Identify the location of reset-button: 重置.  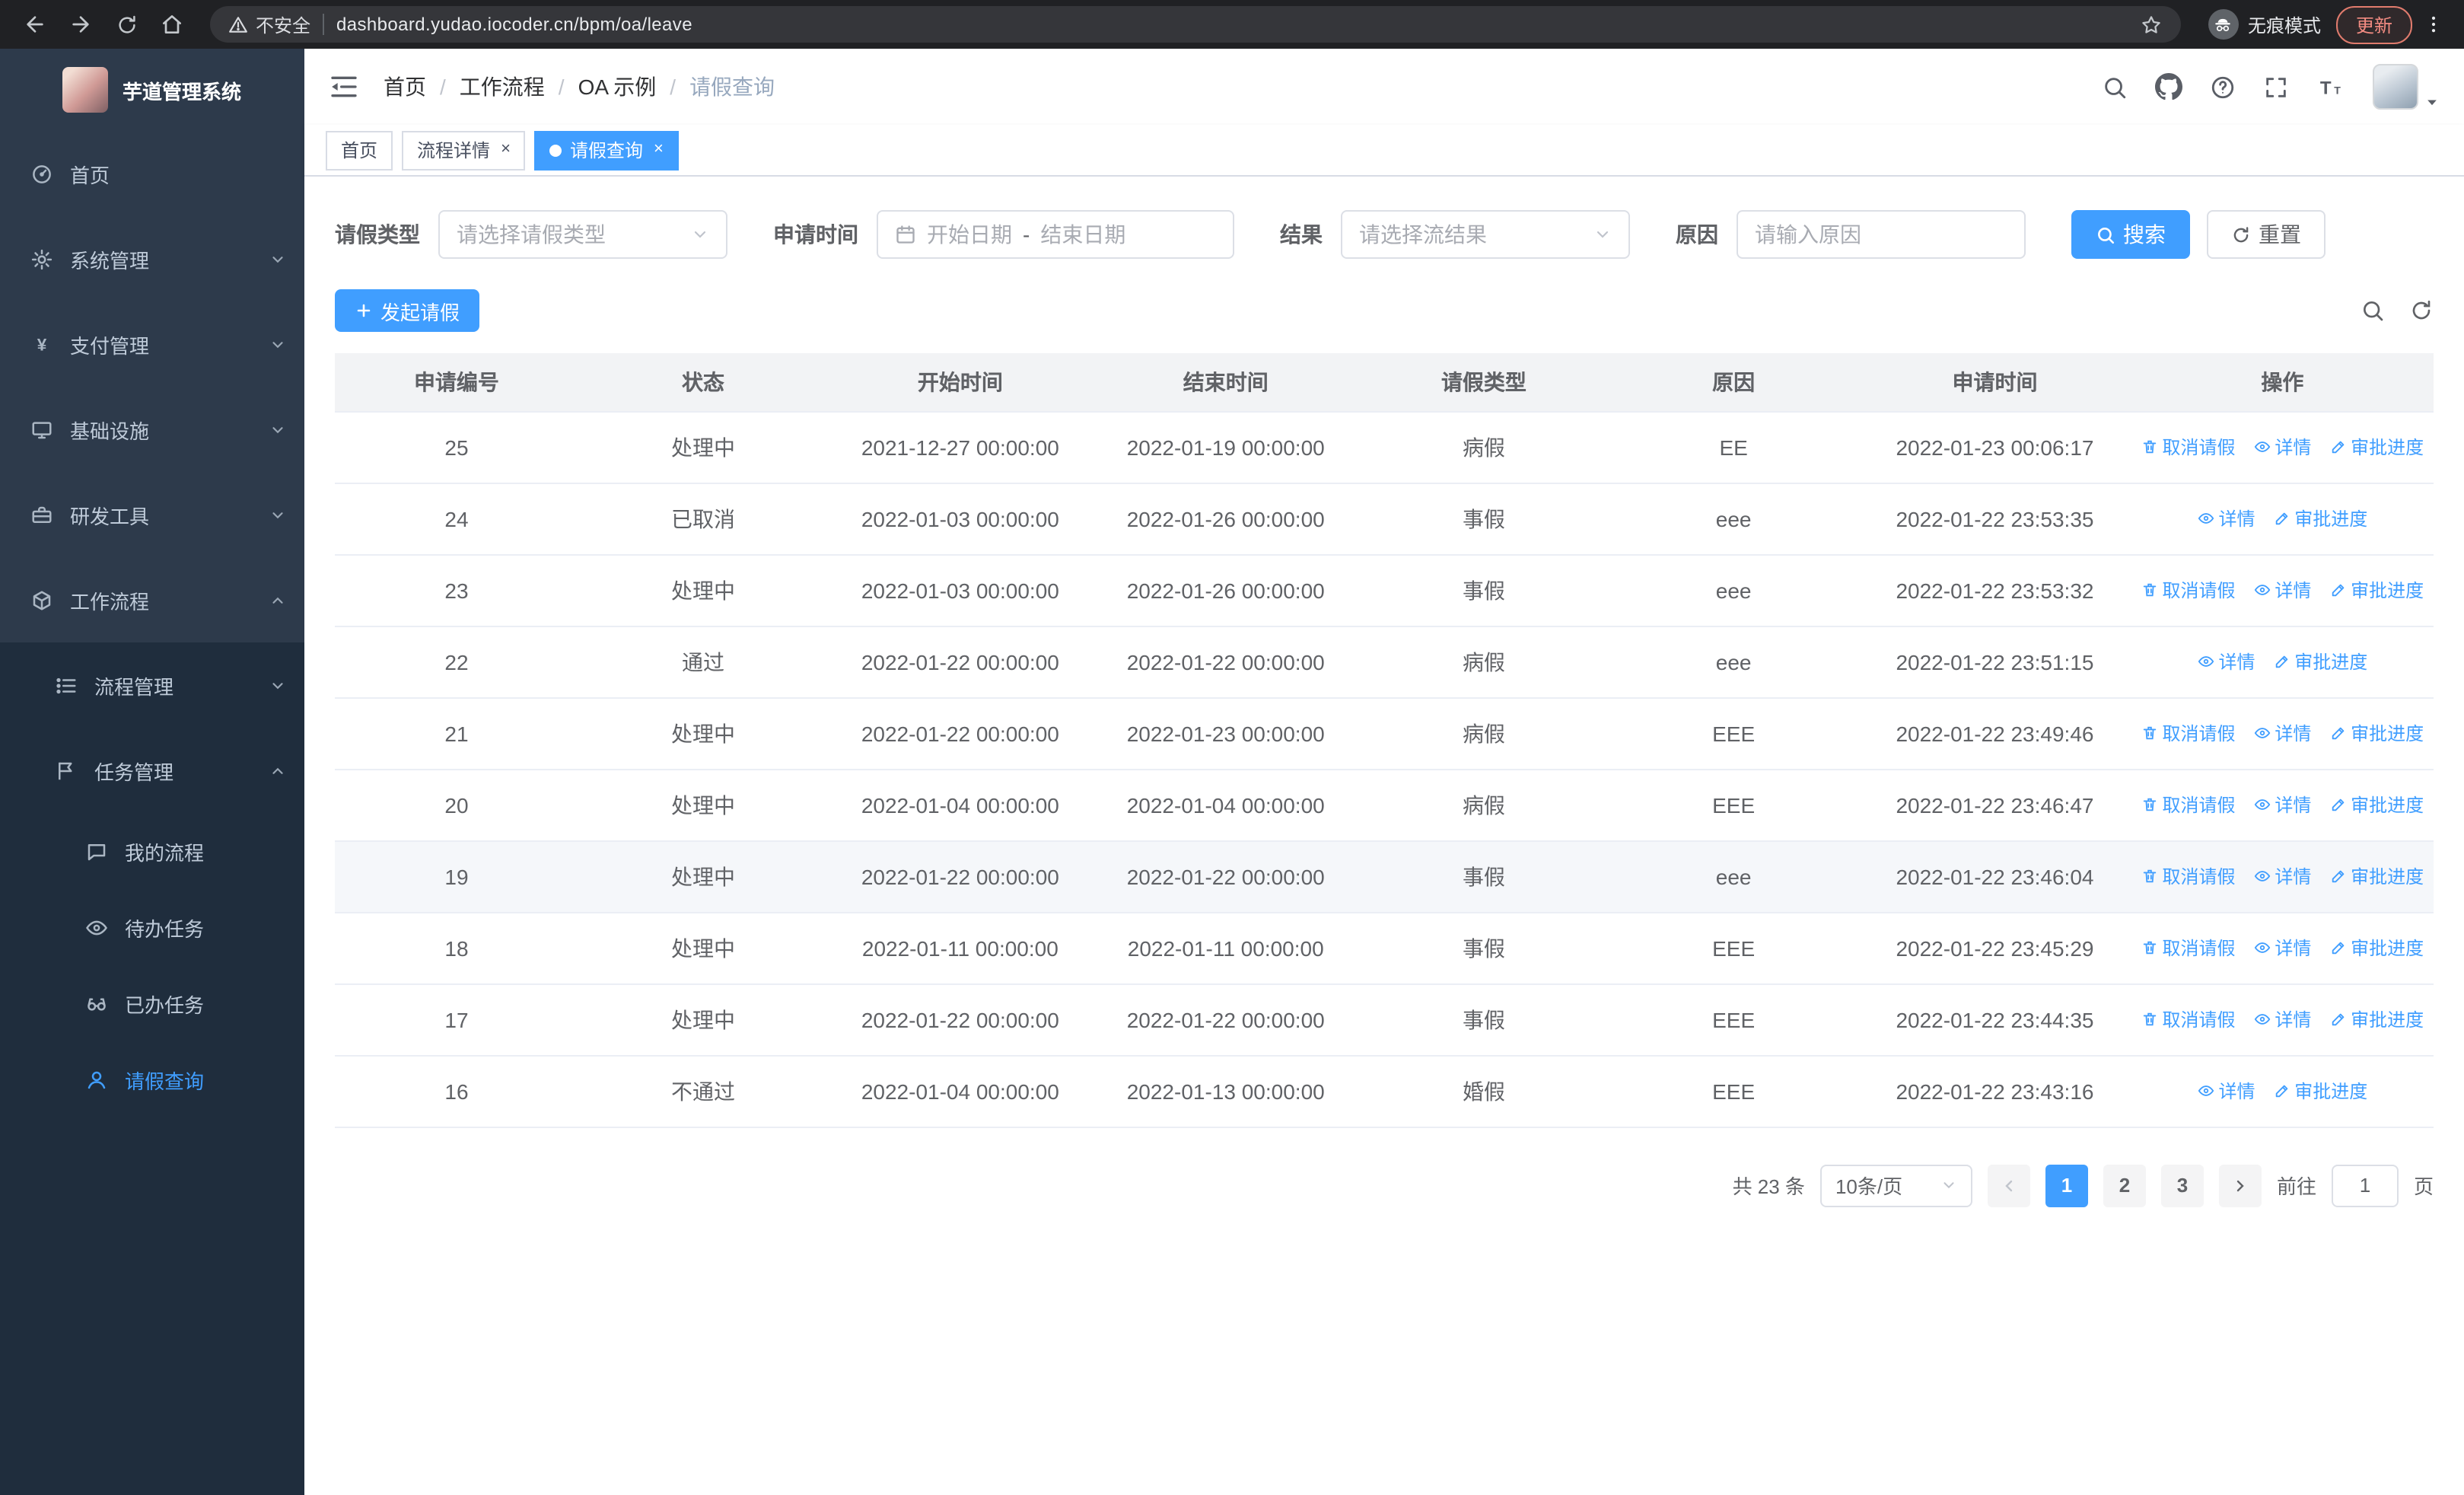
(2266, 234).